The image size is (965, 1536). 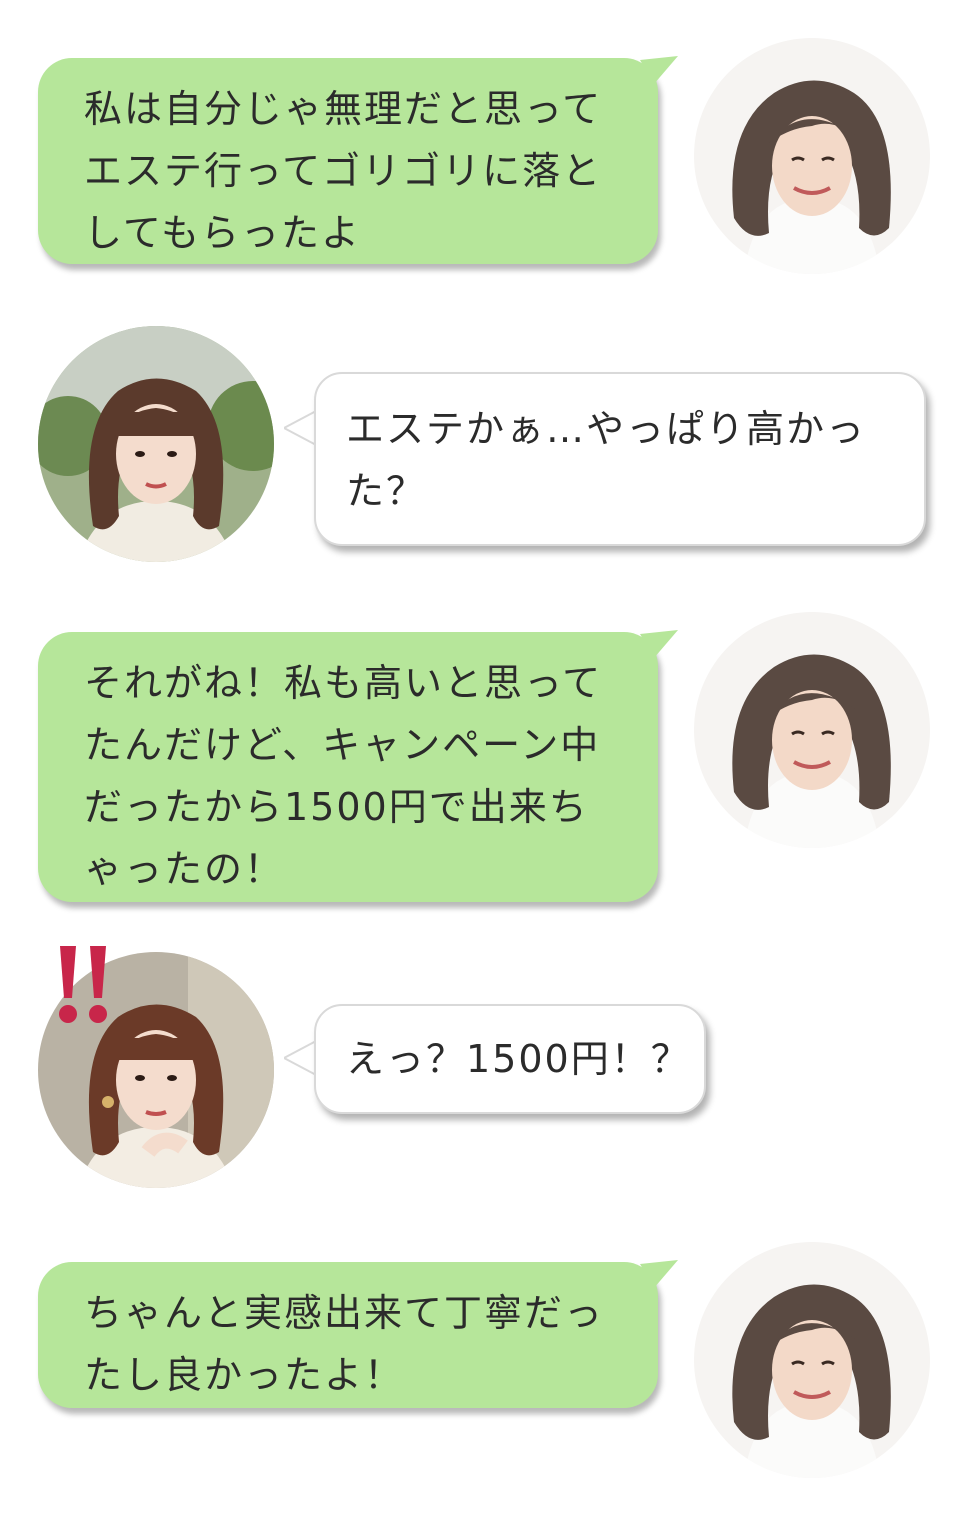 I want to click on message-bubble-1: 私は自分じゃ無理だと思って エステ行ってゴリゴリに落と してもらったよ, so click(x=348, y=161).